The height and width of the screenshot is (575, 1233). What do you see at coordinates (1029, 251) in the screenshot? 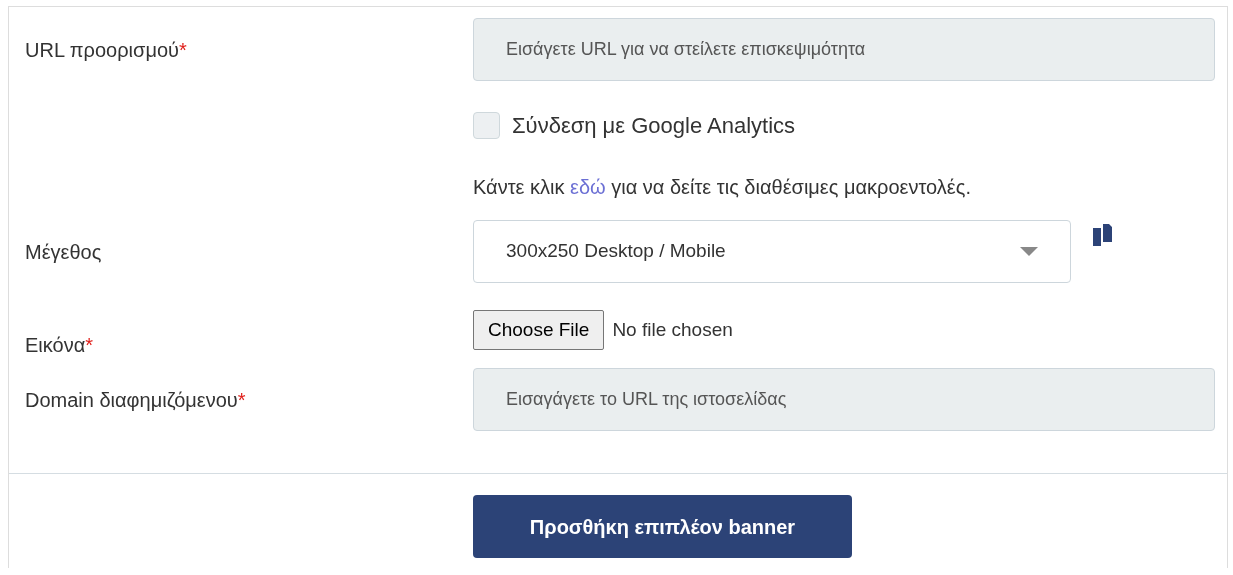
I see `caret-icon` at bounding box center [1029, 251].